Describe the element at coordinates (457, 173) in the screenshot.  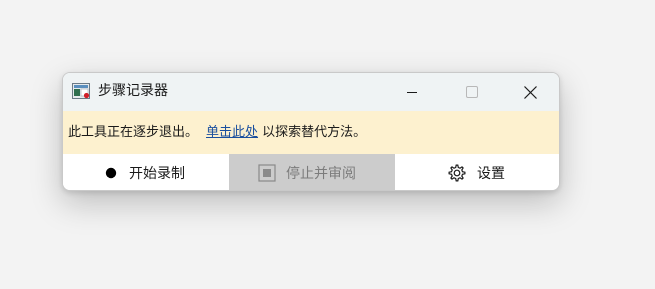
I see `gear-icon` at that location.